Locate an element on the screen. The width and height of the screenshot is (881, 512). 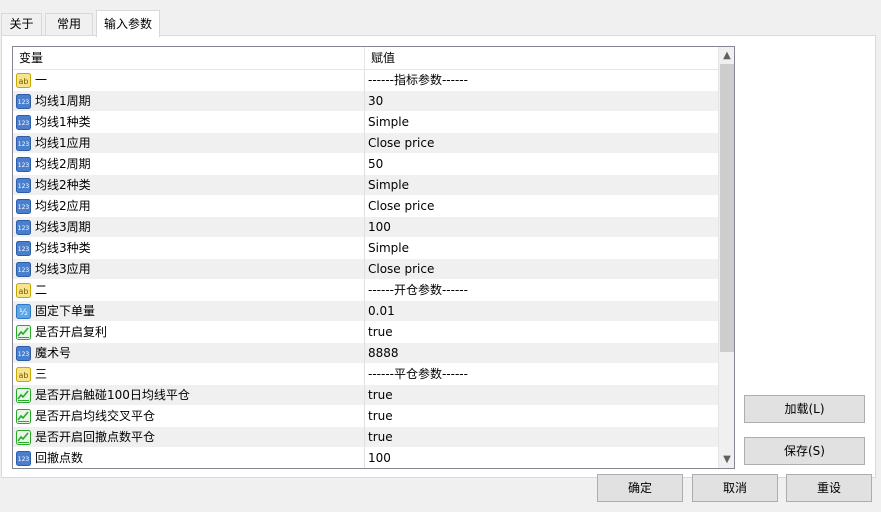
load-button: 加载(L) is located at coordinates (804, 409).